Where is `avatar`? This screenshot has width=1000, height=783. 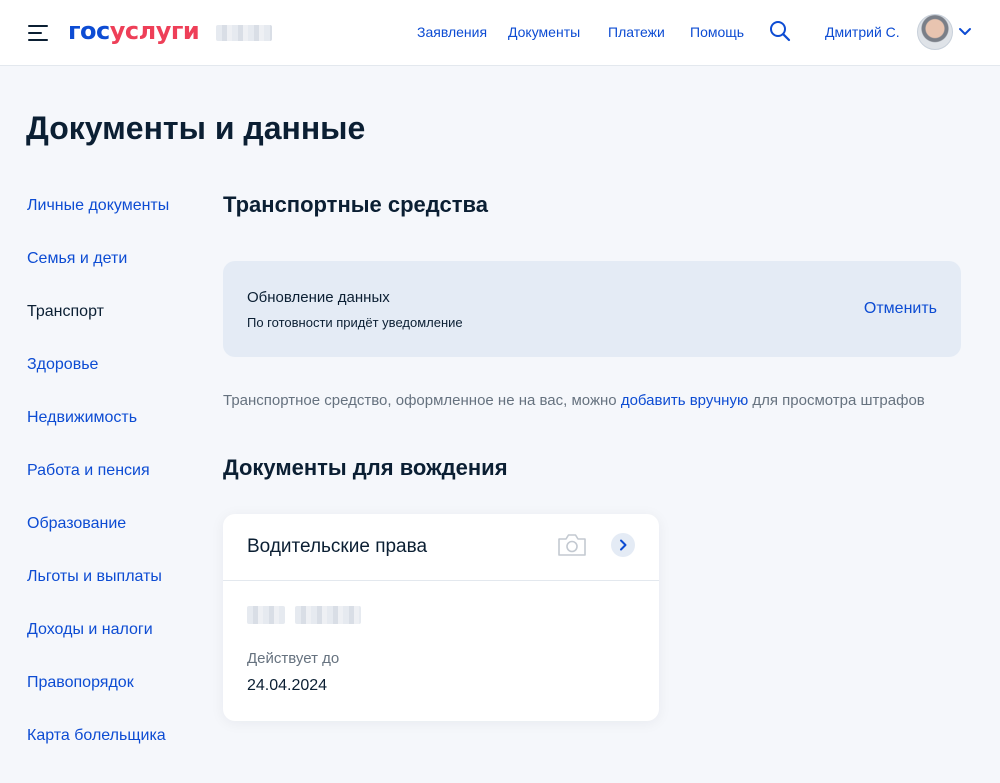
avatar is located at coordinates (935, 32).